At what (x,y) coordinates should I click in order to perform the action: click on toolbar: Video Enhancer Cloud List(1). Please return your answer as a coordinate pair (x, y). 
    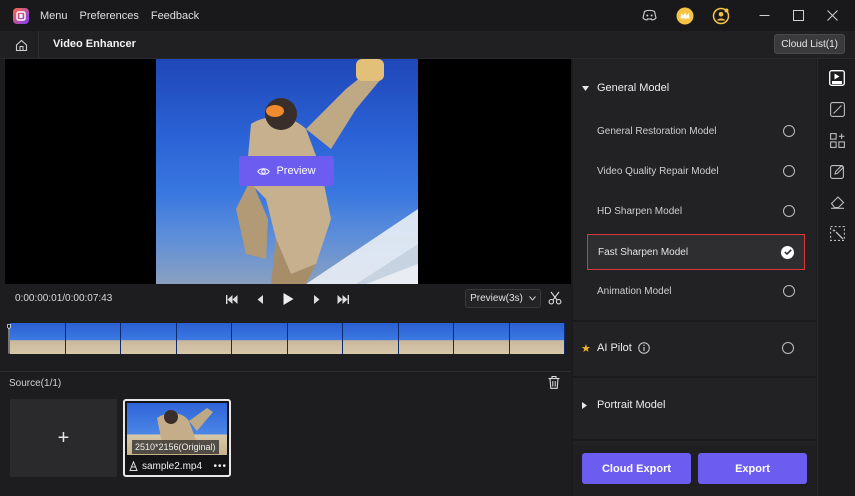
    Looking at the image, I should click on (427, 45).